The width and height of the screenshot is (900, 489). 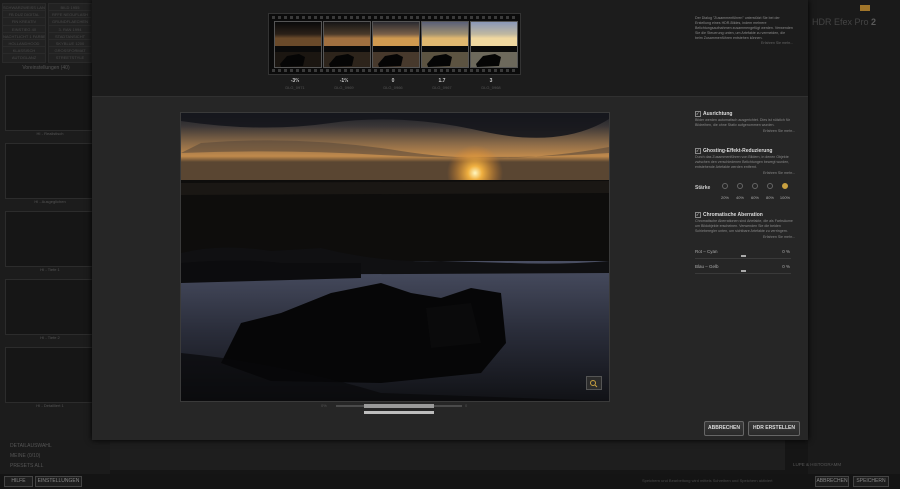 What do you see at coordinates (738, 151) in the screenshot?
I see `ghosting-title: Ghosting-Effekt-Reduzierung` at bounding box center [738, 151].